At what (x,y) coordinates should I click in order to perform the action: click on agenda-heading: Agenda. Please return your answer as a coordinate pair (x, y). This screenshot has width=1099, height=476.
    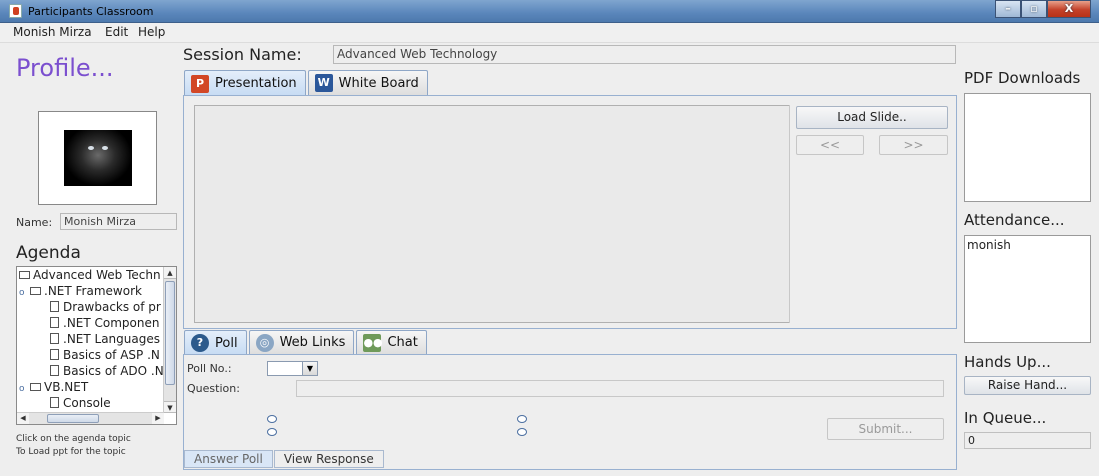
    Looking at the image, I should click on (48, 253).